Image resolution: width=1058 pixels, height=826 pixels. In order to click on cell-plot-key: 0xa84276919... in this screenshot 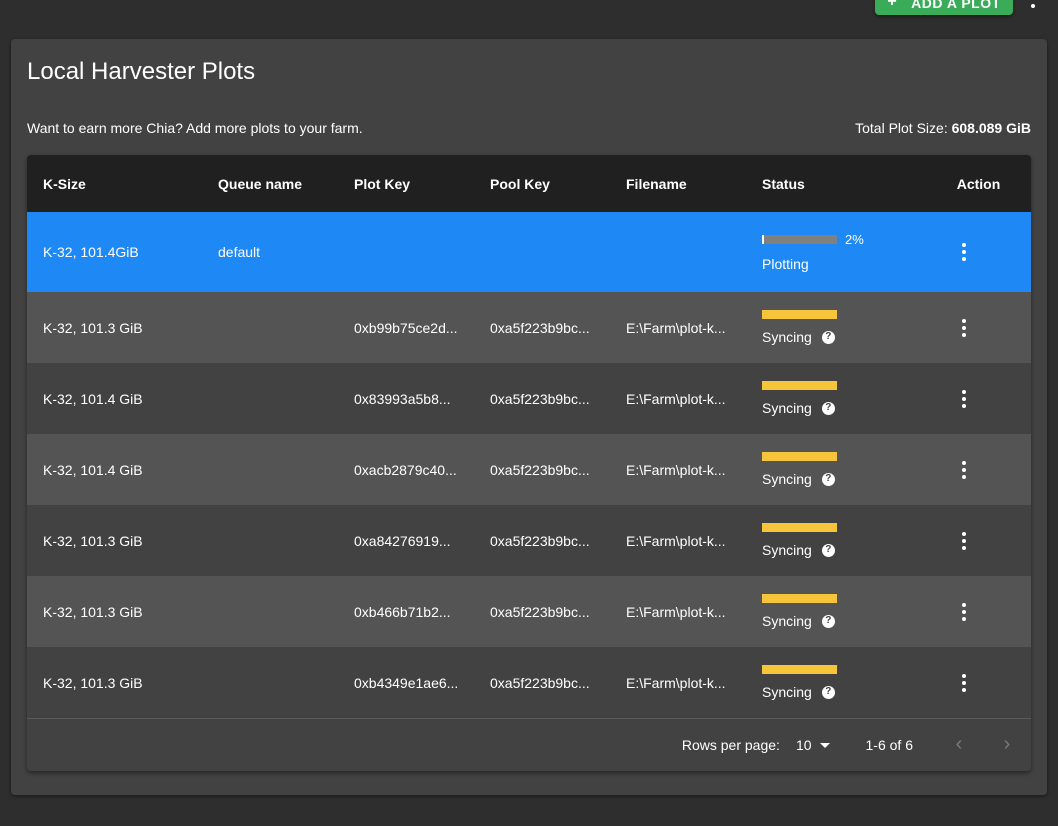, I will do `click(406, 541)`.